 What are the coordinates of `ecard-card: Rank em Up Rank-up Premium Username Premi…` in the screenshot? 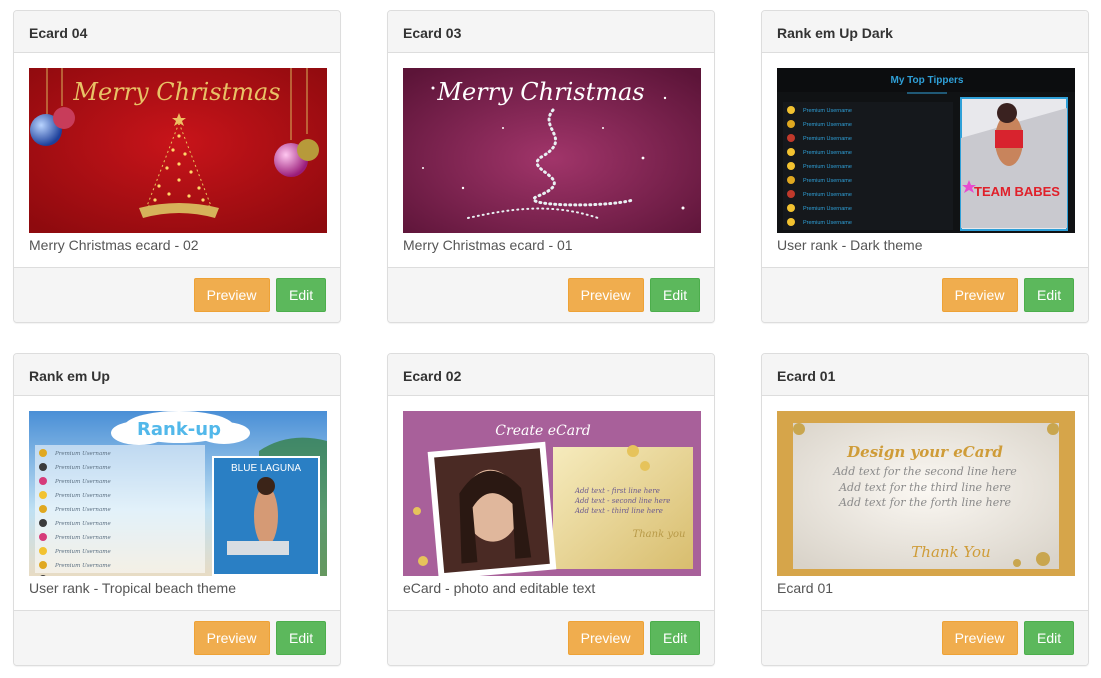 It's located at (177, 509).